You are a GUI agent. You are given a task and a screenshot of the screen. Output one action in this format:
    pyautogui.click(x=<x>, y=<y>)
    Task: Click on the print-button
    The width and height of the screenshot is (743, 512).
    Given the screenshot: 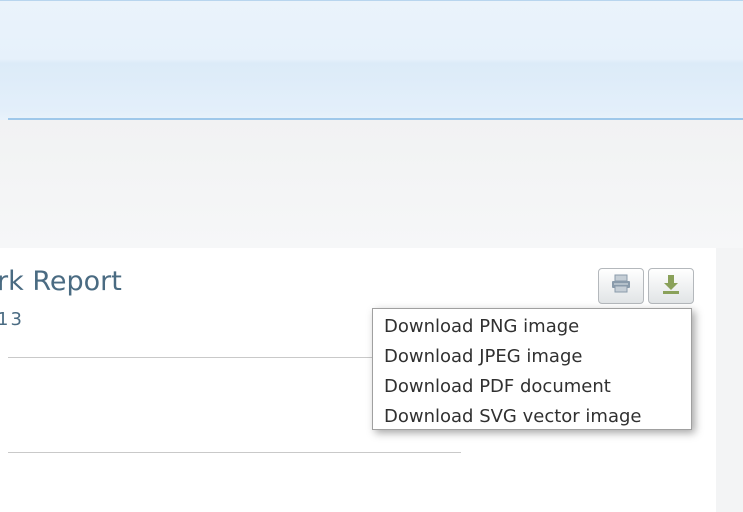 What is the action you would take?
    pyautogui.click(x=621, y=286)
    